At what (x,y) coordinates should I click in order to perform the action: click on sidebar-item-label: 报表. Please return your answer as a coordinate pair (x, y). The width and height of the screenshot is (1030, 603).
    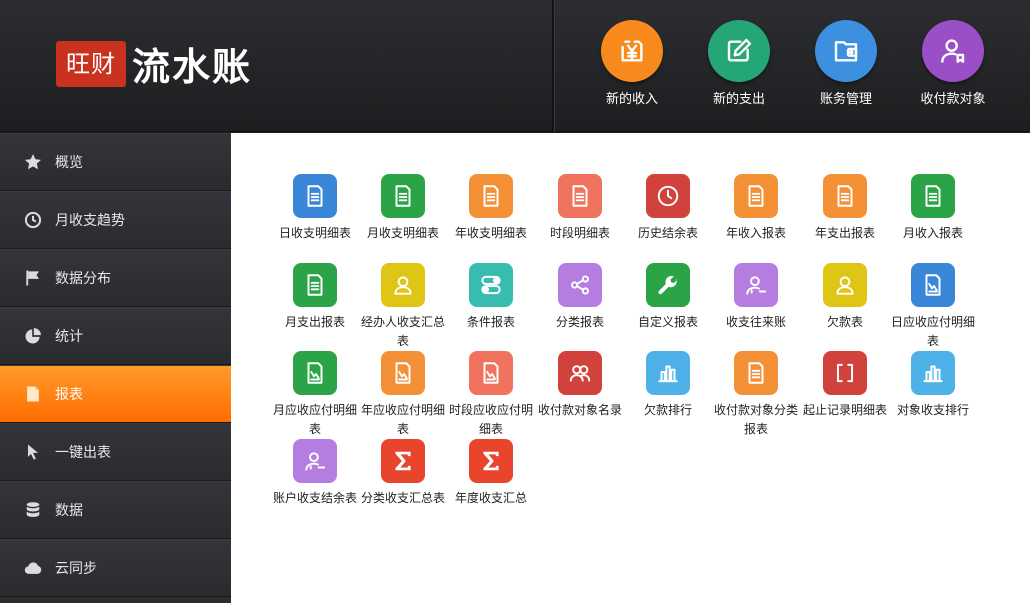
    Looking at the image, I should click on (69, 395).